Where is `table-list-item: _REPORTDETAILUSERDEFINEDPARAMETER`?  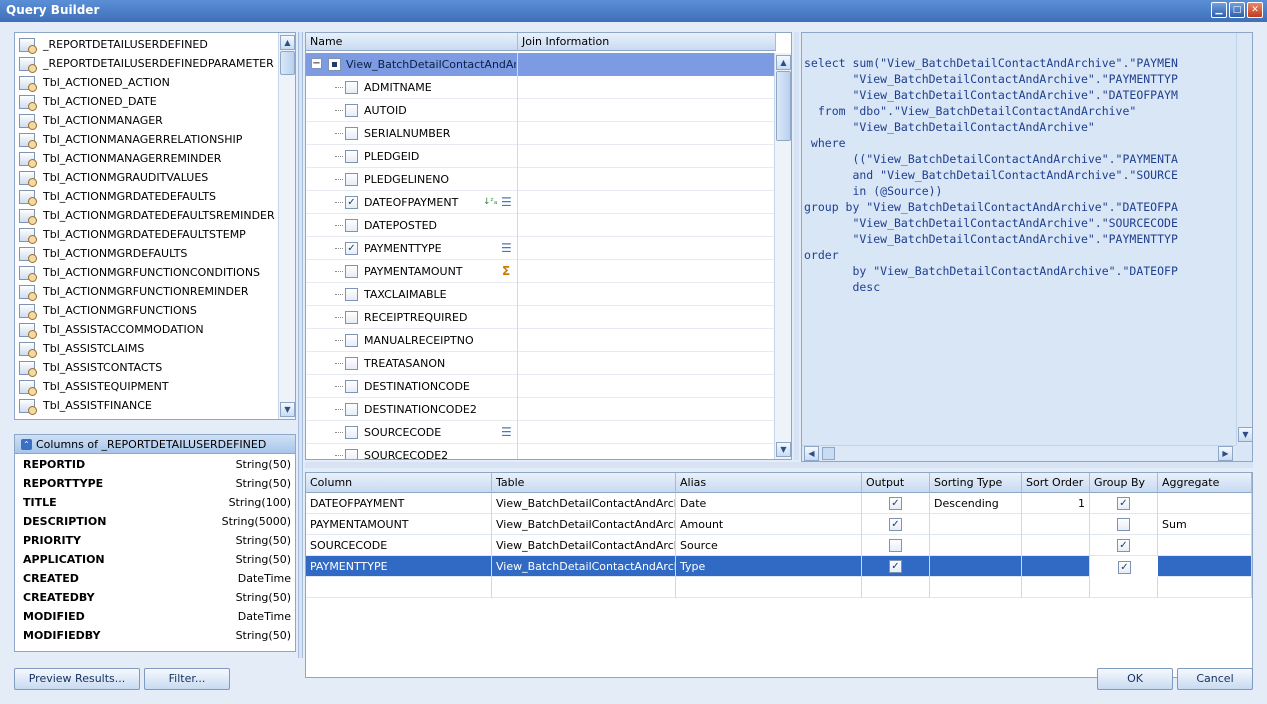 table-list-item: _REPORTDETAILUSERDEFINEDPARAMETER is located at coordinates (144, 63).